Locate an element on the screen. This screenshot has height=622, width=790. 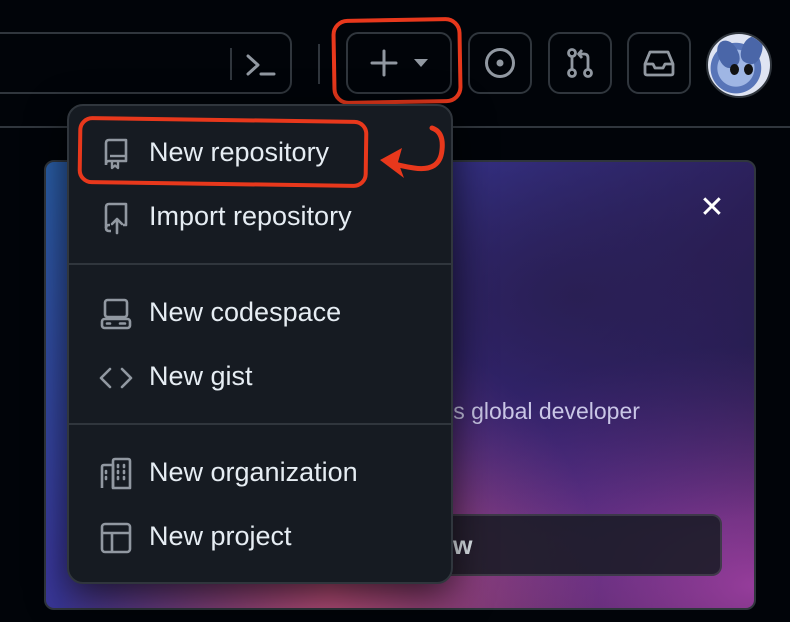
x-icon: ✕ is located at coordinates (712, 208).